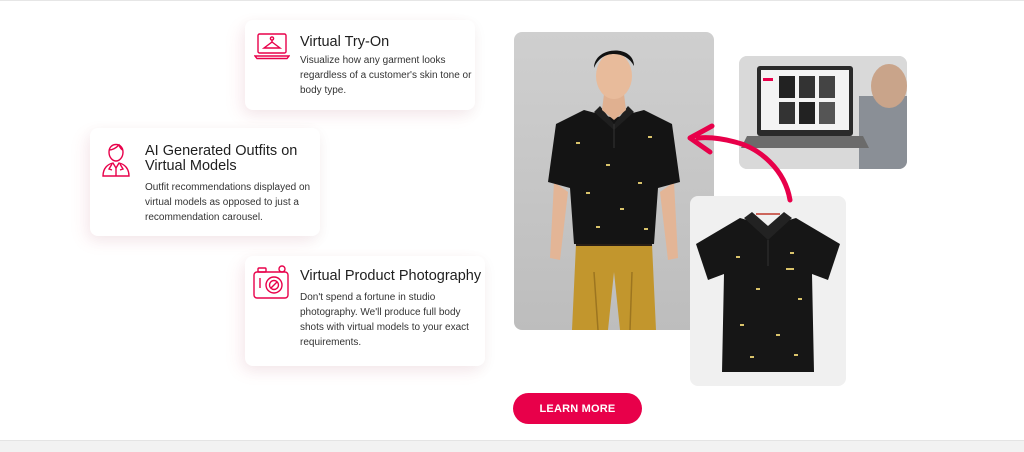 The height and width of the screenshot is (452, 1024). I want to click on bottom-divider, so click(512, 446).